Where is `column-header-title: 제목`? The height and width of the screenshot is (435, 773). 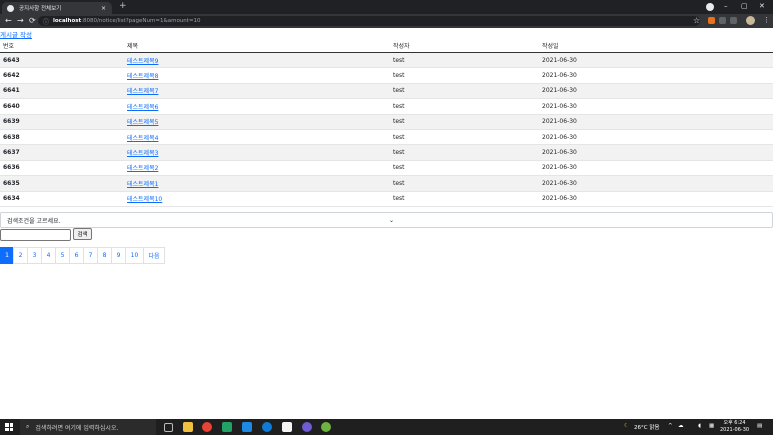 column-header-title: 제목 is located at coordinates (260, 45).